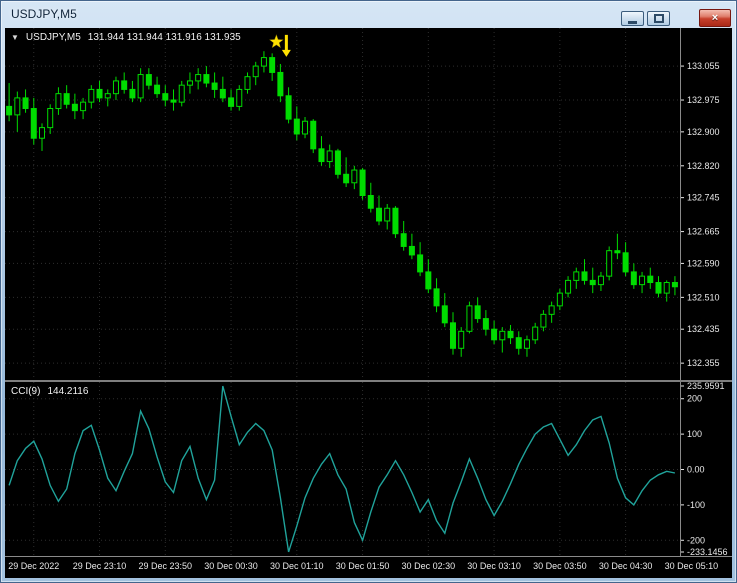 This screenshot has width=737, height=583. I want to click on cci-axis-label: 100, so click(694, 434).